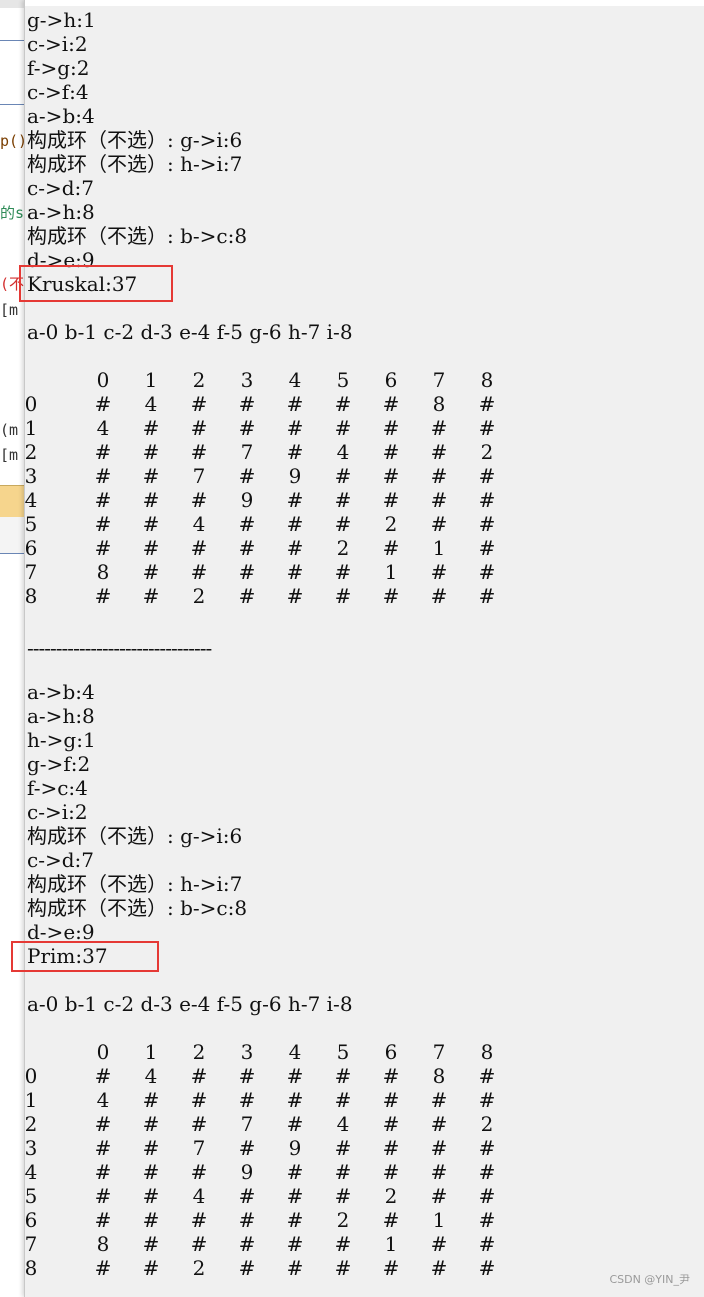 The image size is (704, 1297). Describe the element at coordinates (31, 1124) in the screenshot. I see `prim-matrix-row-label: 2` at that location.